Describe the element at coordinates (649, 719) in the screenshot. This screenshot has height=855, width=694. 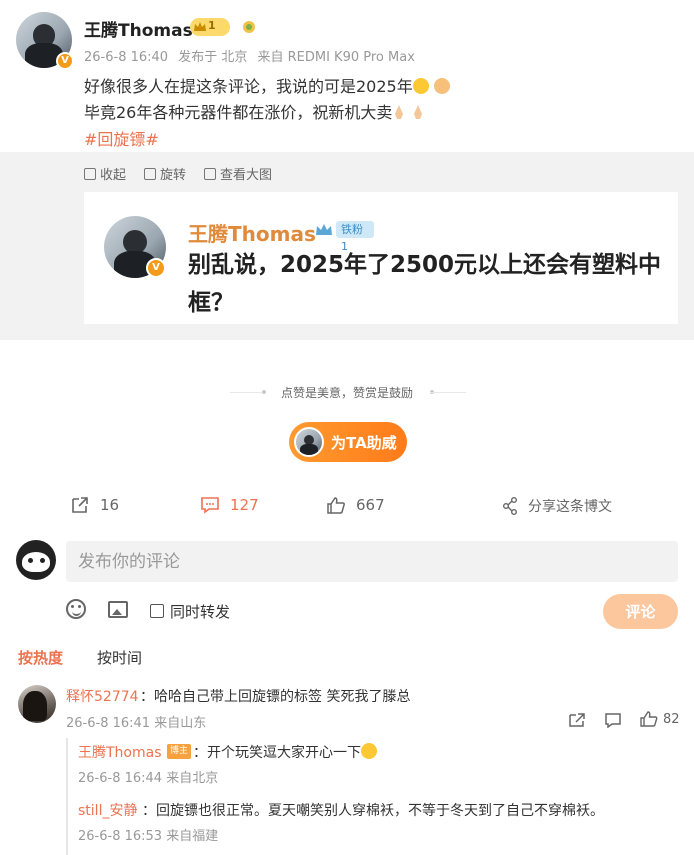
I see `comment-like-icon` at that location.